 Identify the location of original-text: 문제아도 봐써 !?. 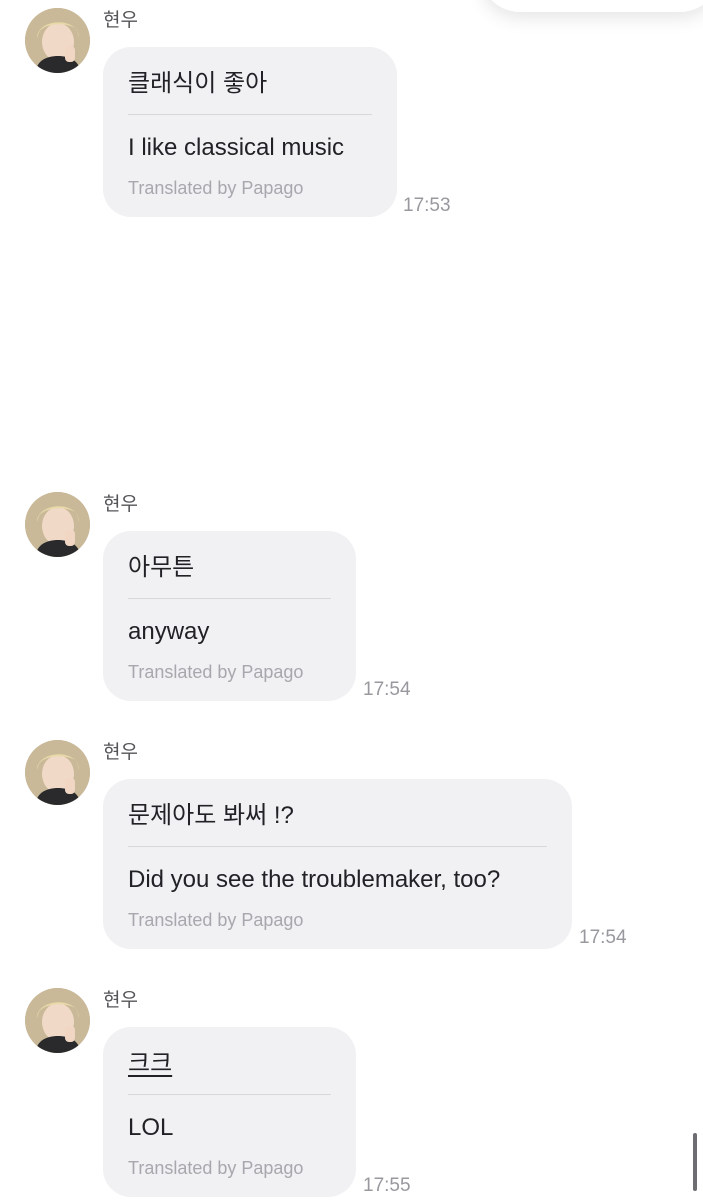
(211, 815).